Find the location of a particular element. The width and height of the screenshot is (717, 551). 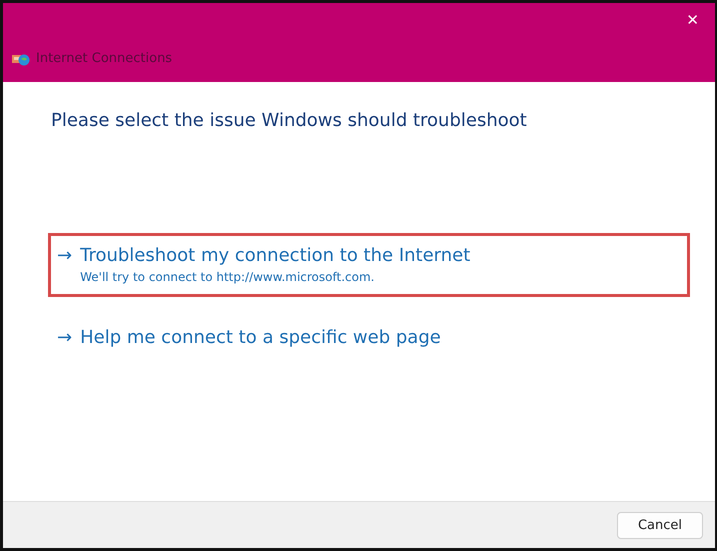

window-title: Internet Connections is located at coordinates (104, 58).